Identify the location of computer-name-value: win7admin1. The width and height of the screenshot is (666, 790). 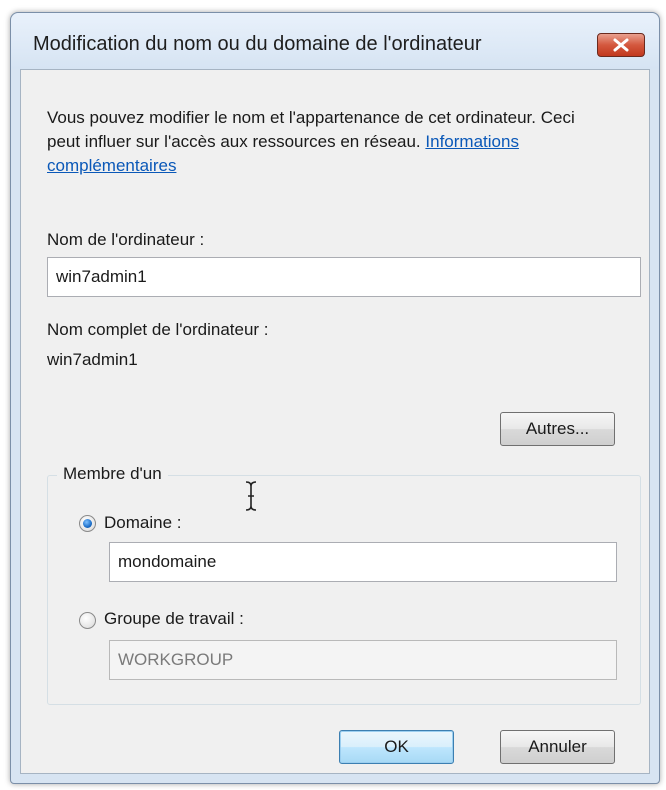
(101, 276).